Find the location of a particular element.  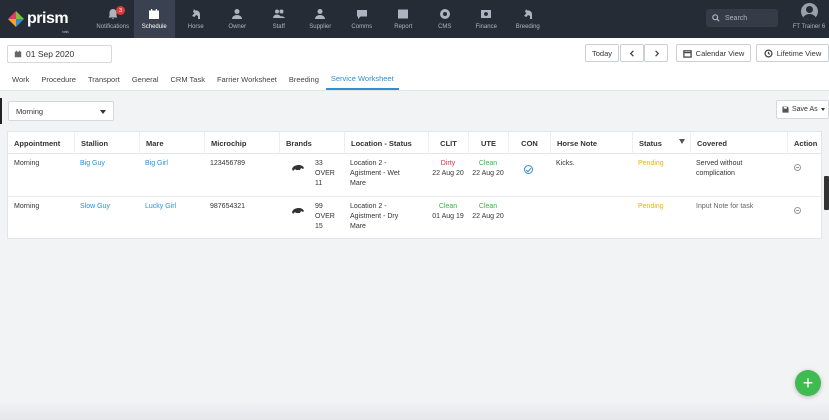

cell-appointment: Morning is located at coordinates (27, 163).